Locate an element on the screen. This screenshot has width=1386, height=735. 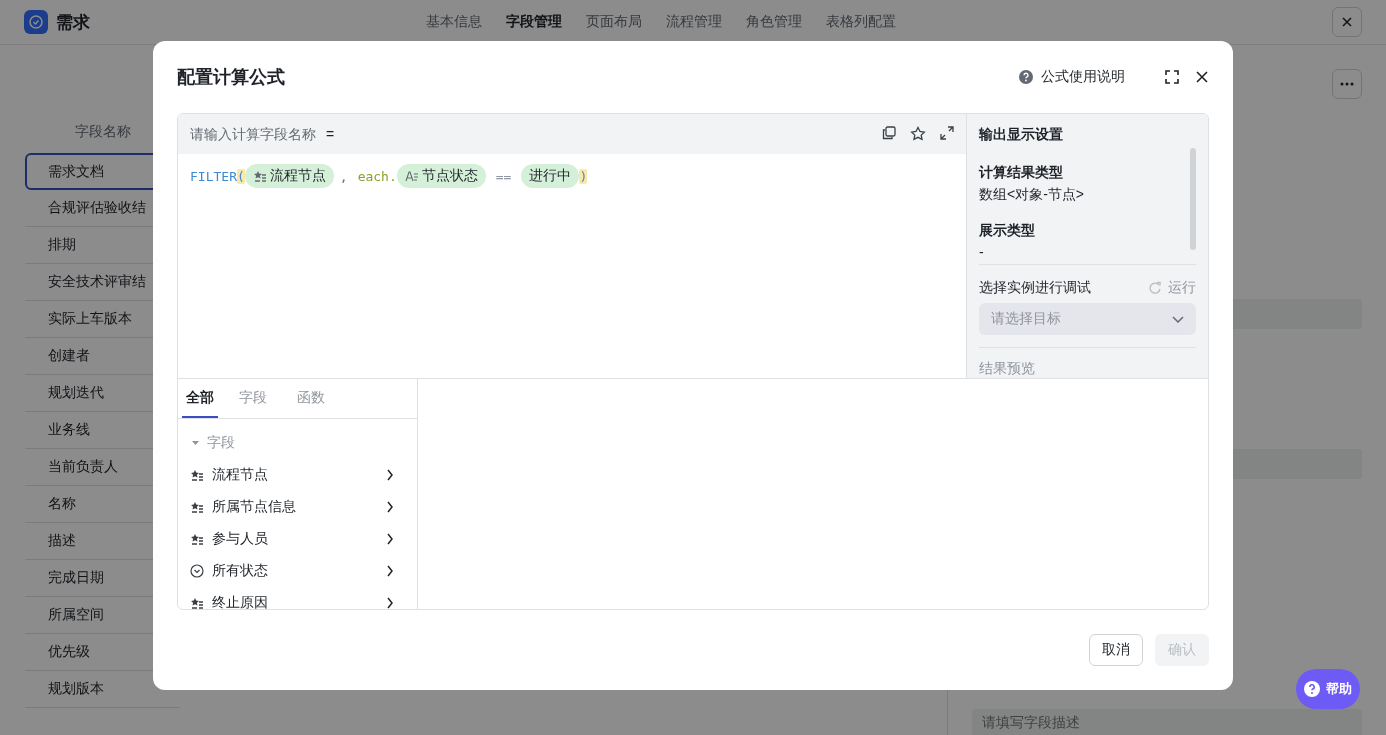
wand-star-icon is located at coordinates (918, 134).